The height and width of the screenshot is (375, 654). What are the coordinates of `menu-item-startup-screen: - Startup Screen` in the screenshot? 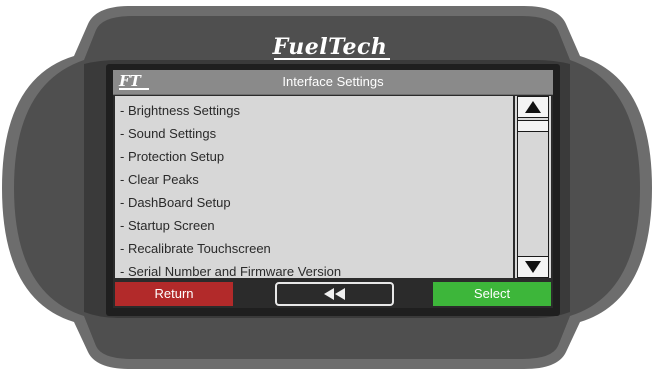 It's located at (167, 226).